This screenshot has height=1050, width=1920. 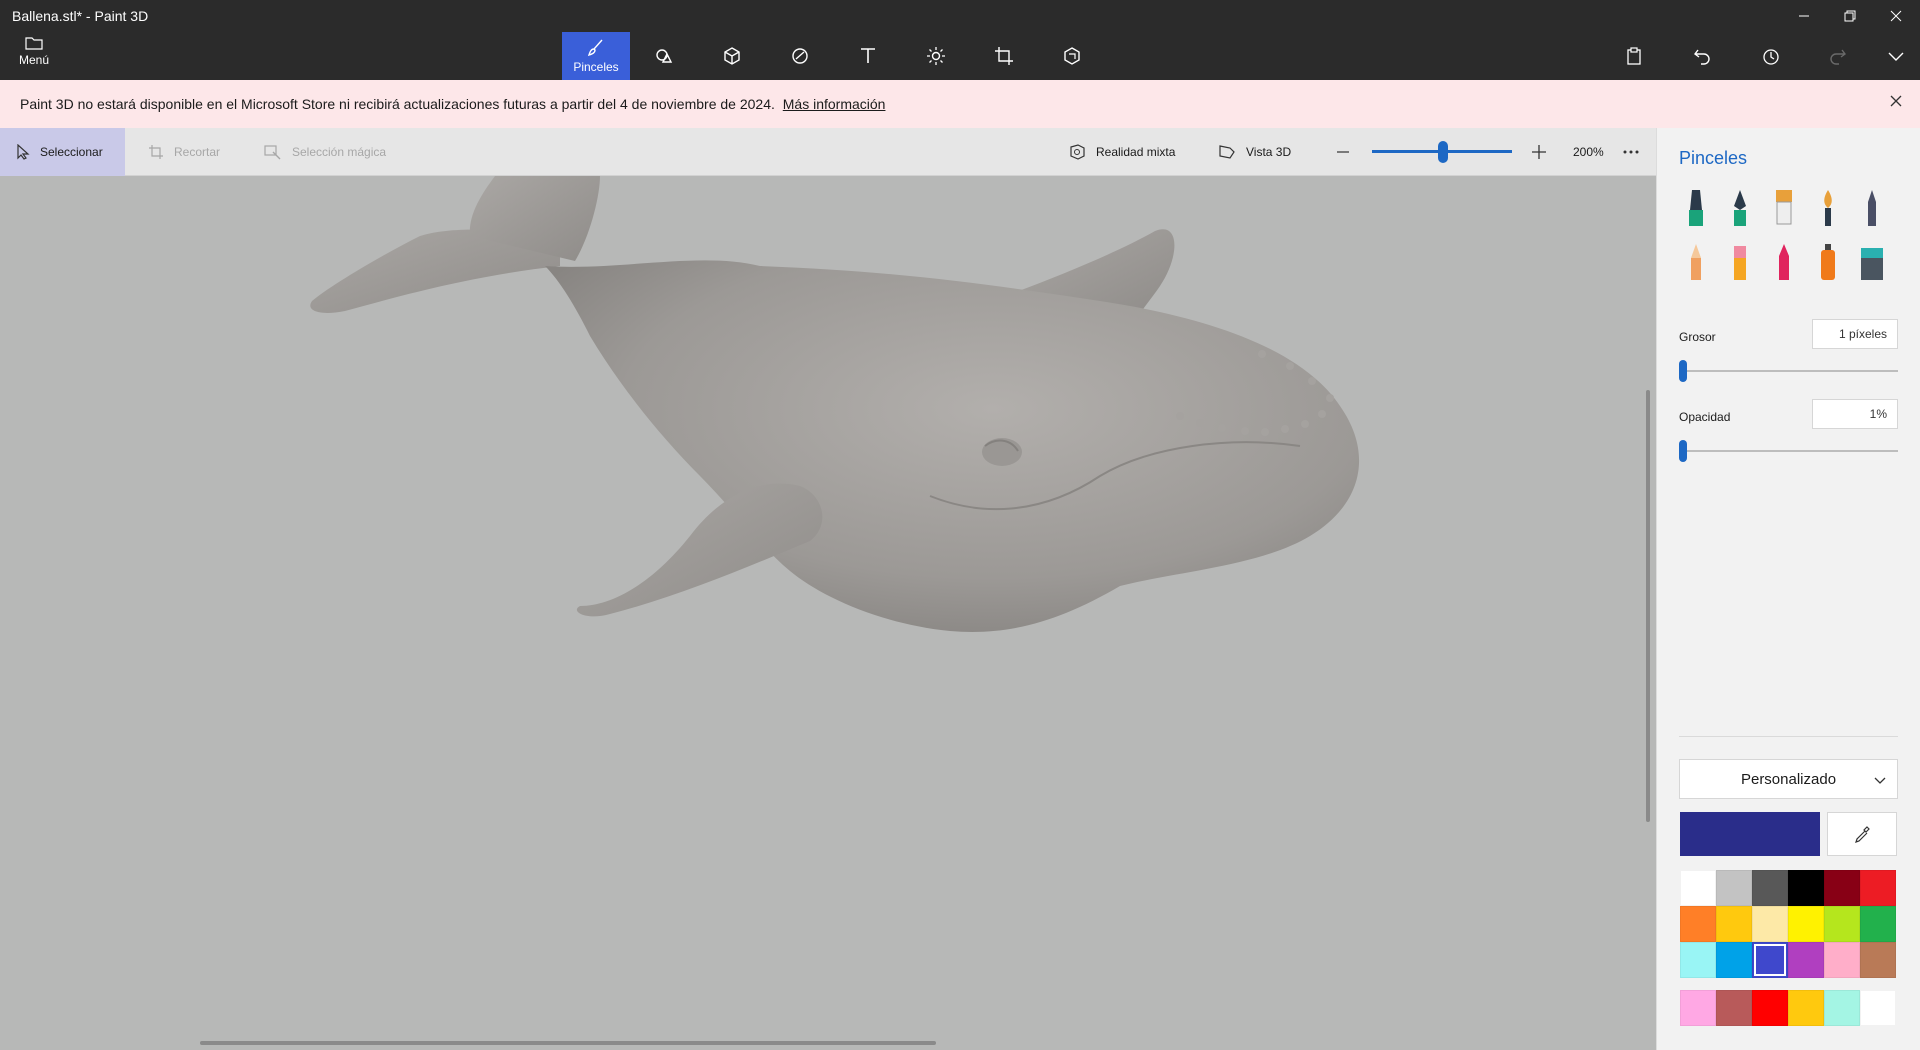 I want to click on thickness-input: 1 píxeles, so click(x=1855, y=334).